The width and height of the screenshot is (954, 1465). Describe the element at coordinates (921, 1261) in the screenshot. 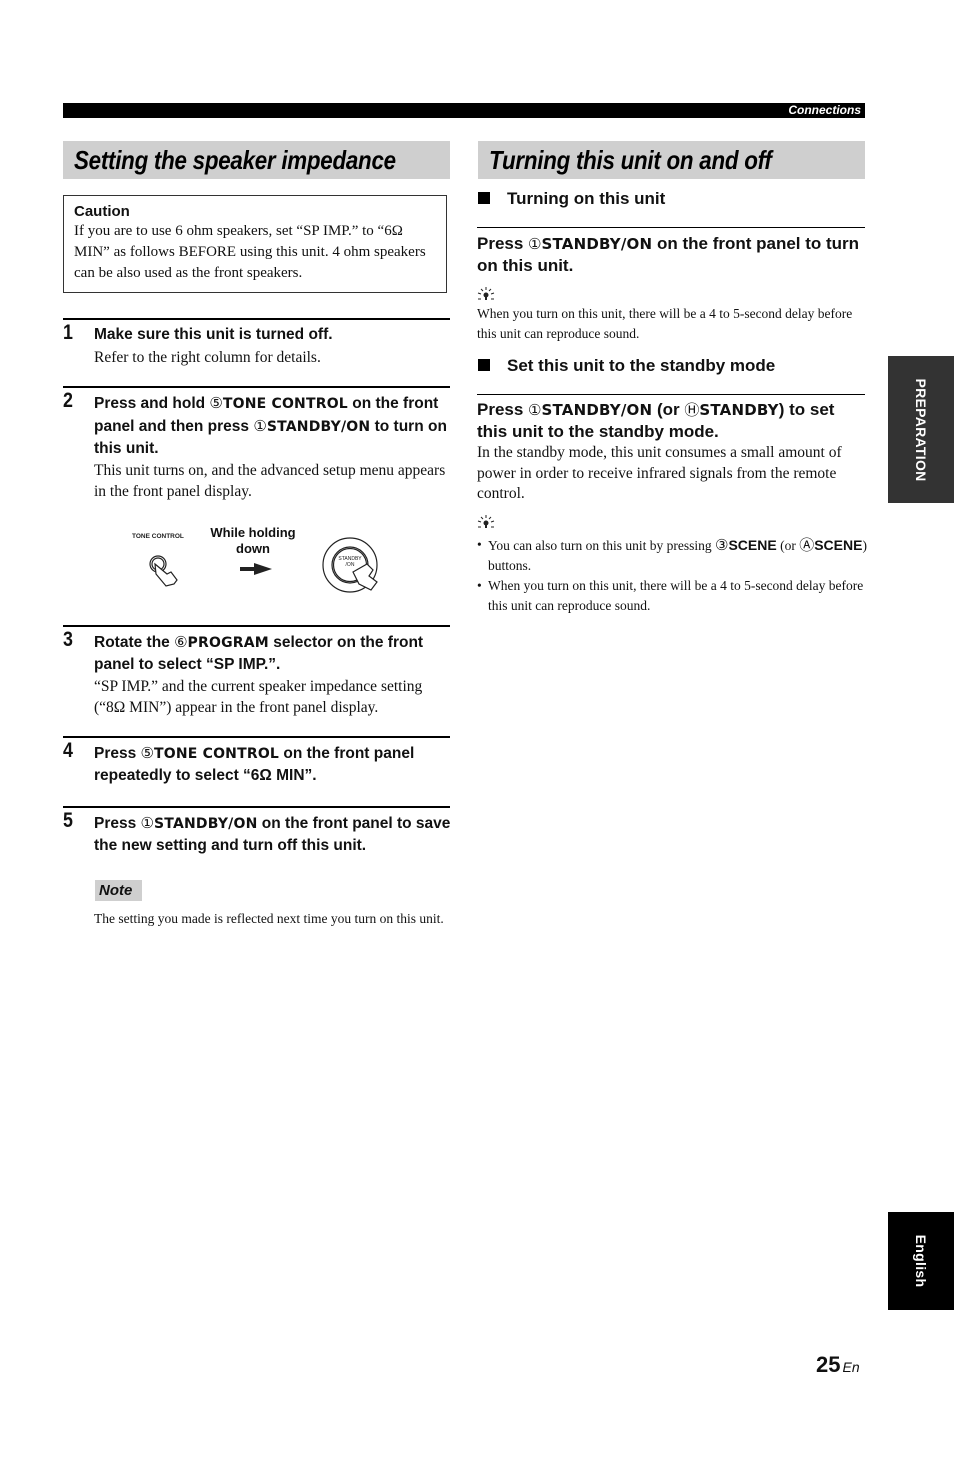

I see `side-tab-english: English` at that location.